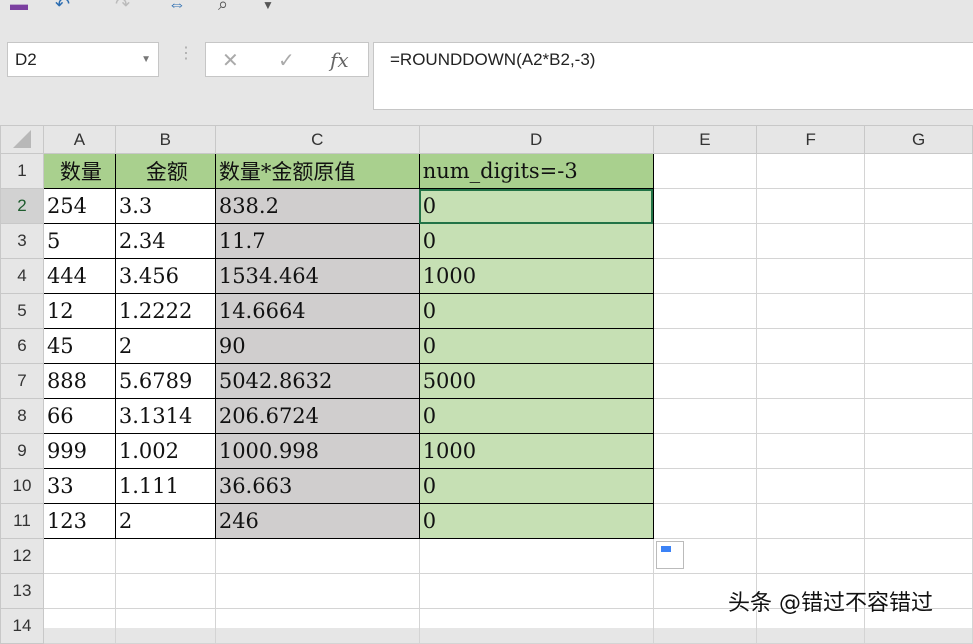  What do you see at coordinates (165, 346) in the screenshot?
I see `cell-B6: 2` at bounding box center [165, 346].